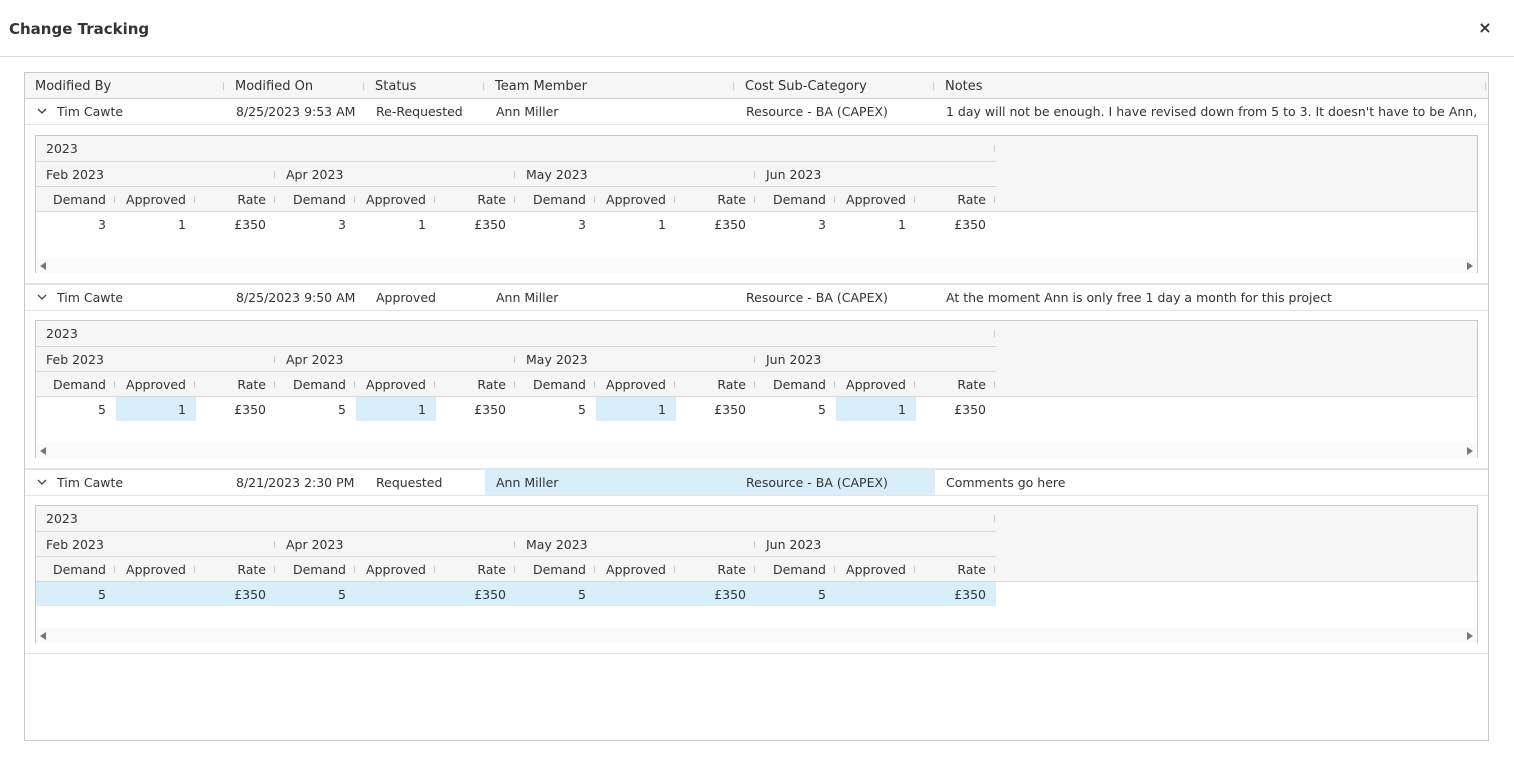 The image size is (1514, 760). What do you see at coordinates (428, 482) in the screenshot?
I see `cell-status: Requested` at bounding box center [428, 482].